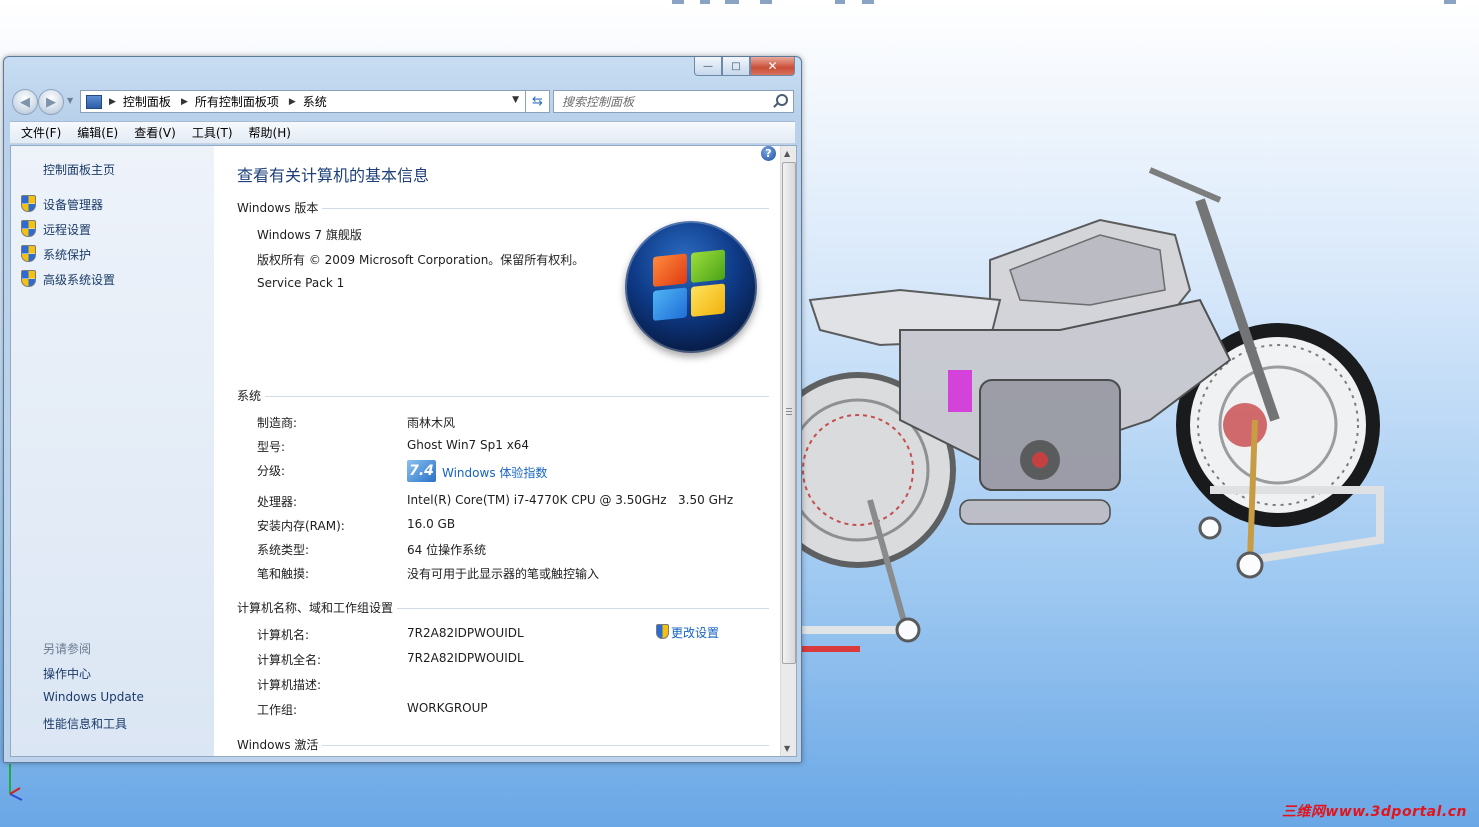  I want to click on page-title: 查看有关计算机的基本信息, so click(333, 175).